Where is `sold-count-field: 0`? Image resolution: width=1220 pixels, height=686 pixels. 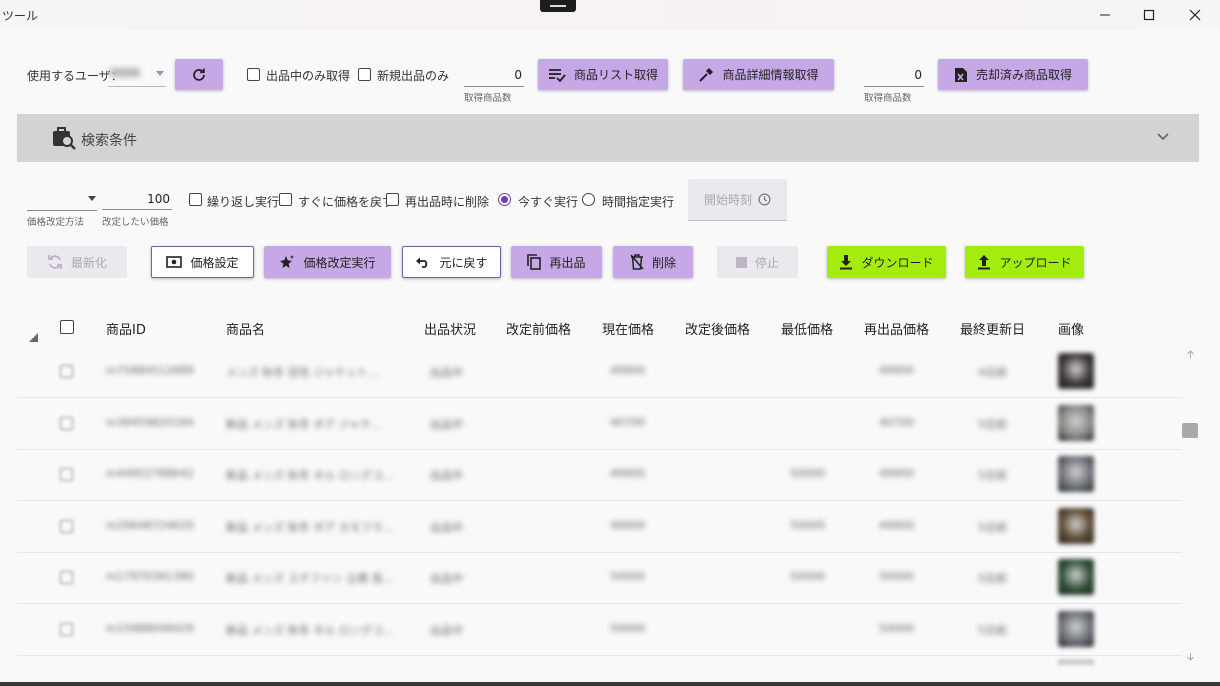 sold-count-field: 0 is located at coordinates (894, 76).